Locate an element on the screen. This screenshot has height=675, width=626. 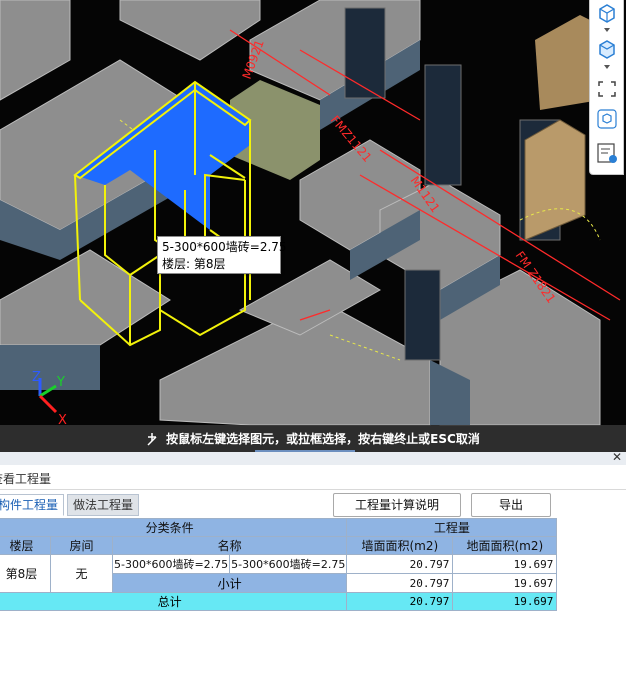
axis-z-label: Z is located at coordinates (36, 377).